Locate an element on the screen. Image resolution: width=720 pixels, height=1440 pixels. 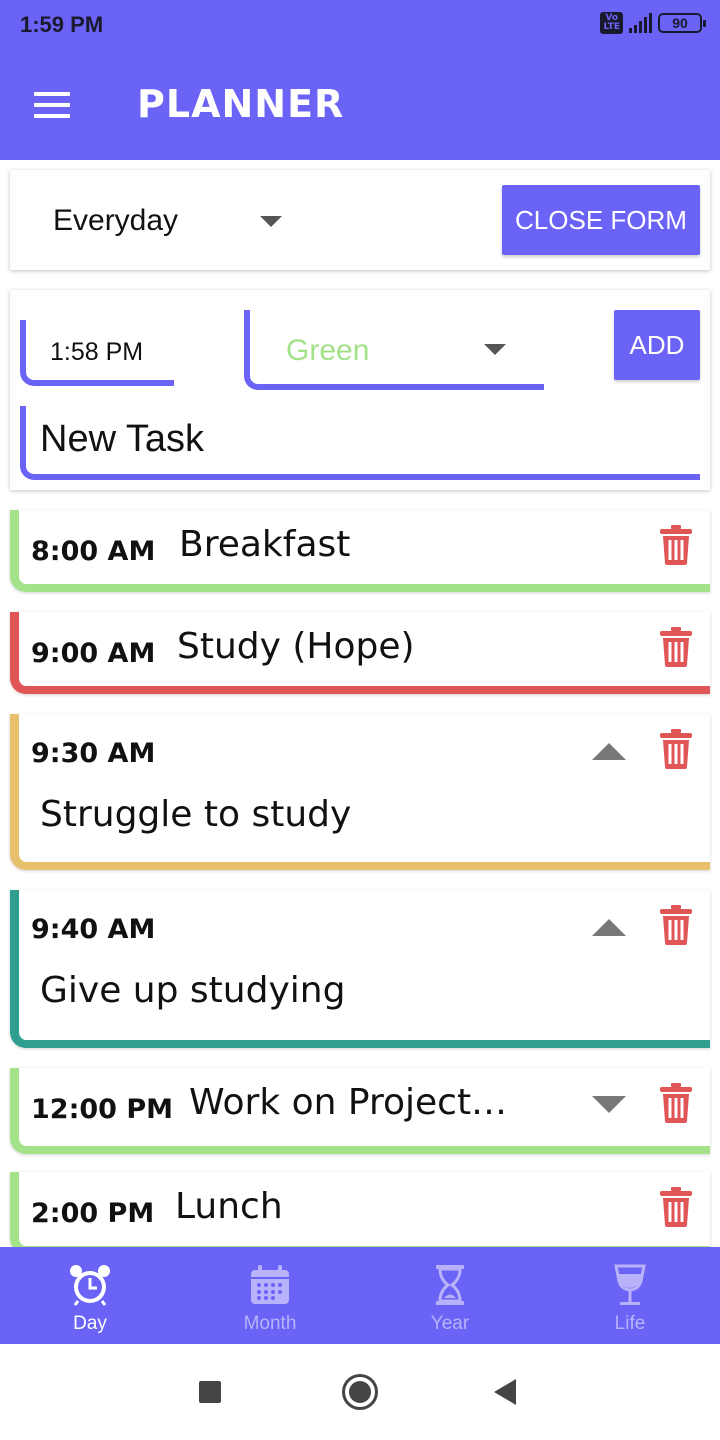
nav-label: Life is located at coordinates (630, 1323).